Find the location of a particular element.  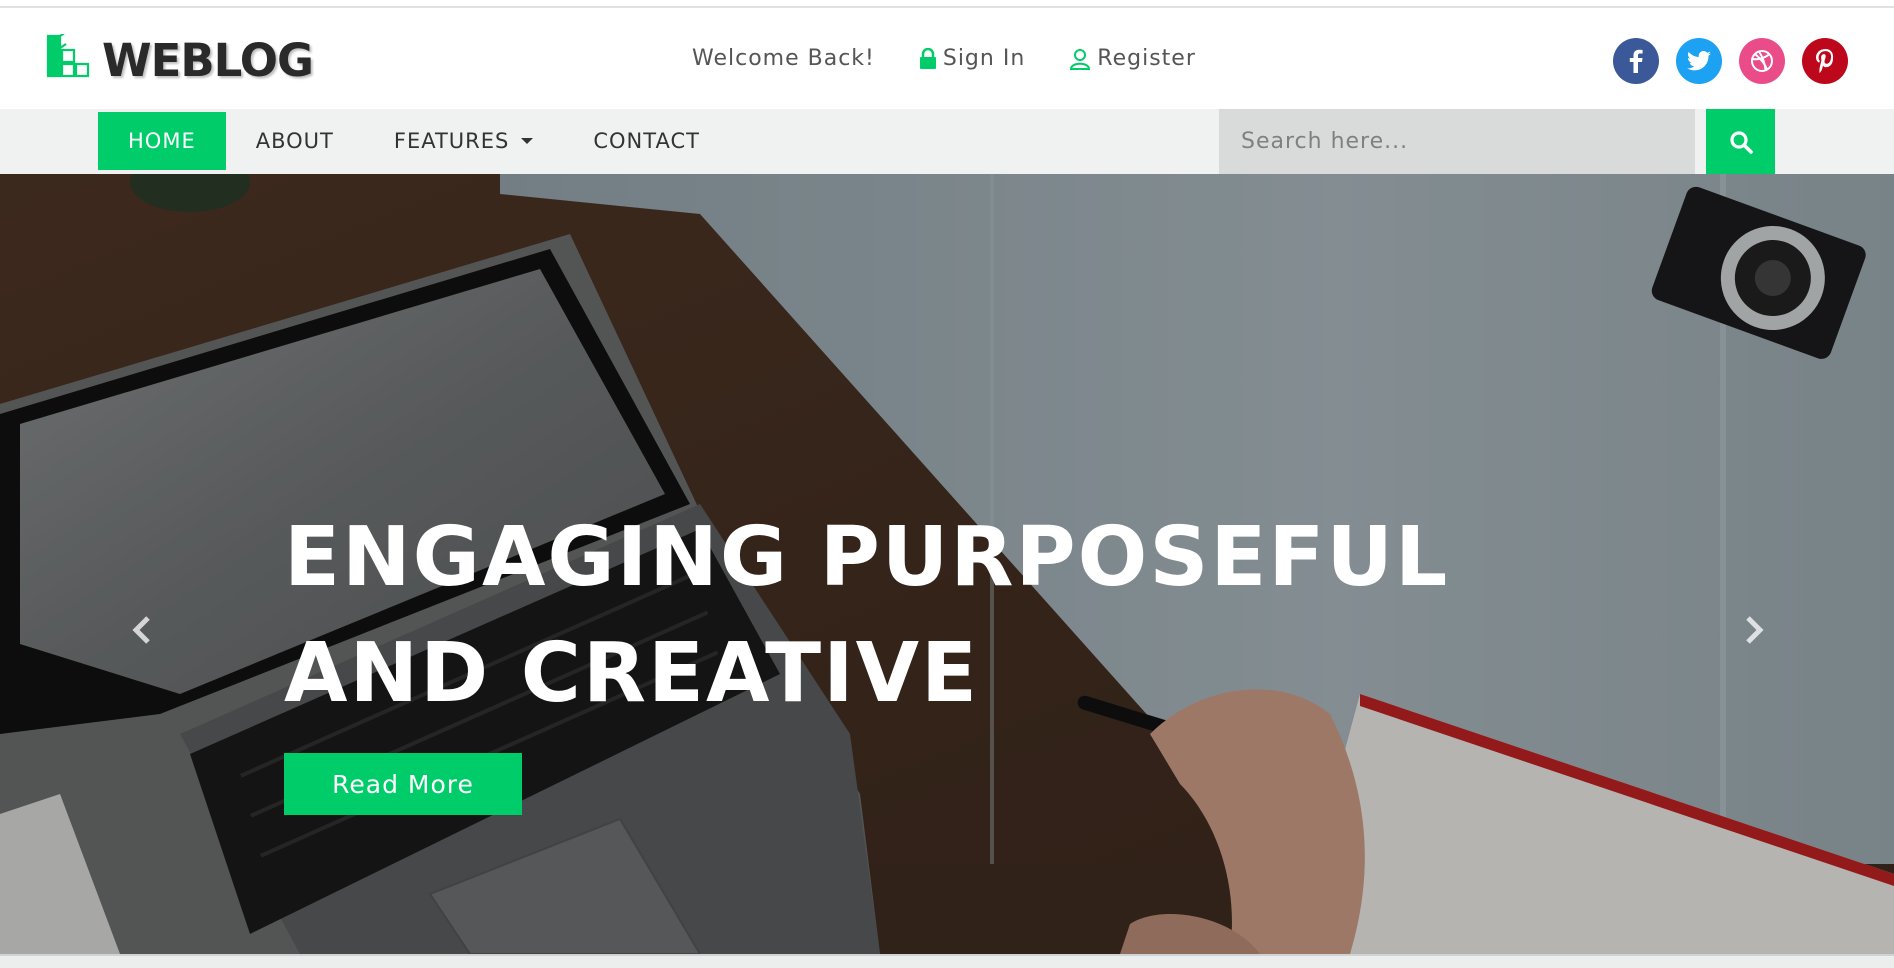

search-button is located at coordinates (1740, 141).